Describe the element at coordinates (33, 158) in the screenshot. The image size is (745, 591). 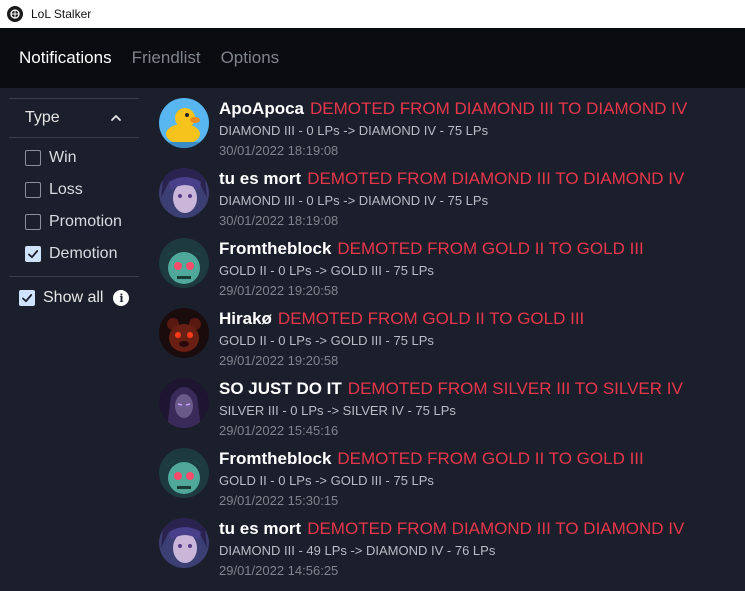
I see `checkbox-win` at that location.